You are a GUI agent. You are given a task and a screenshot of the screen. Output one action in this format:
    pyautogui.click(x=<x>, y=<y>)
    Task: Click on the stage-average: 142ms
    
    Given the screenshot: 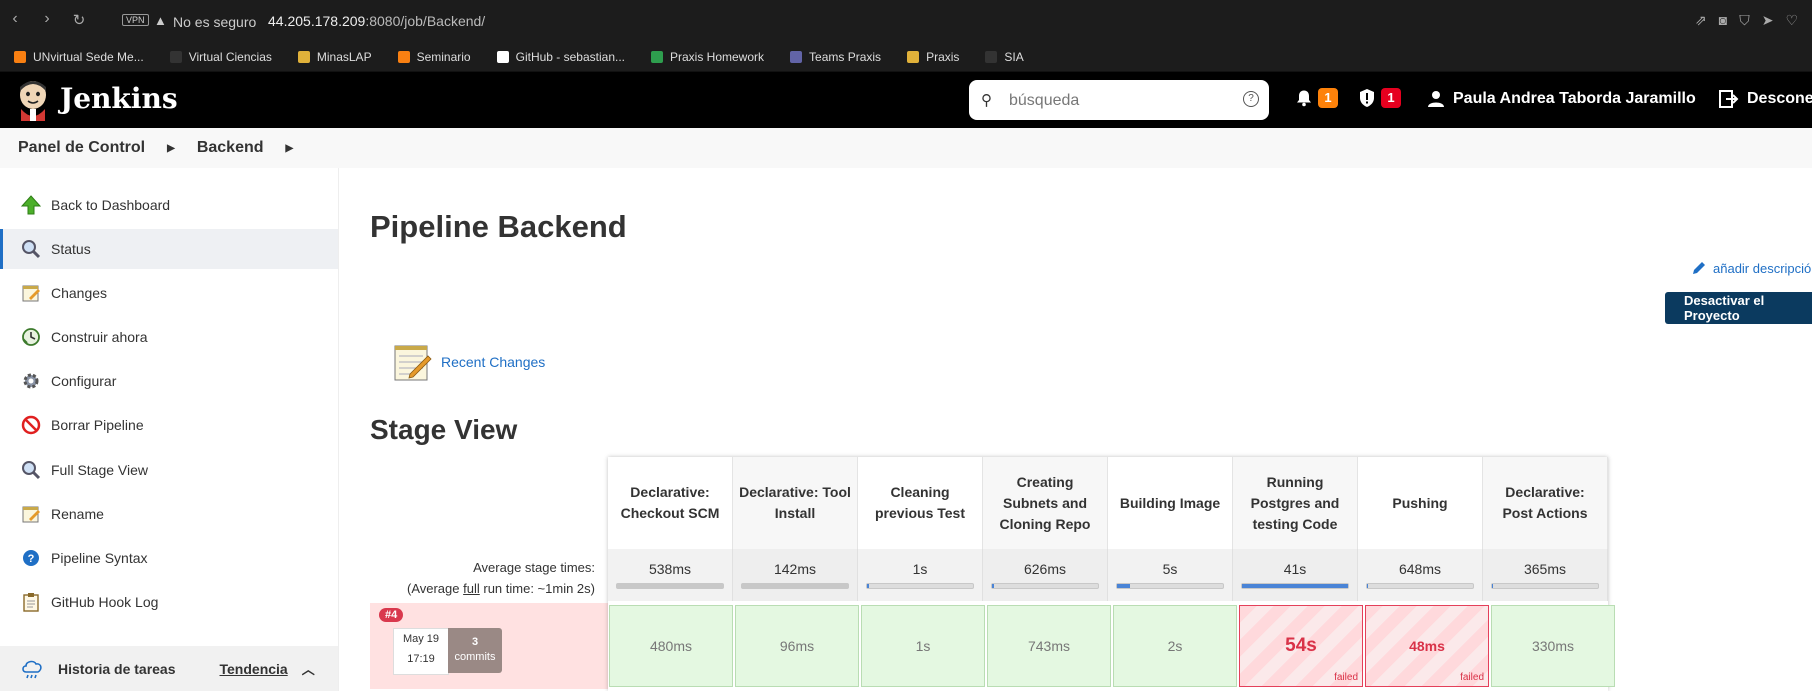 What is the action you would take?
    pyautogui.click(x=795, y=575)
    